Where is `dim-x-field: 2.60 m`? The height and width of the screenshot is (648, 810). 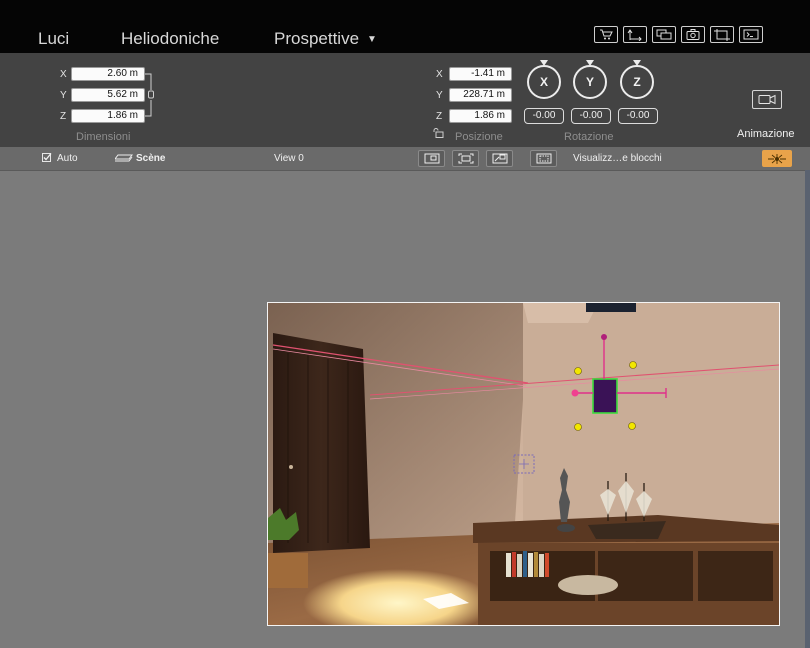
dim-x-field: 2.60 m is located at coordinates (108, 74).